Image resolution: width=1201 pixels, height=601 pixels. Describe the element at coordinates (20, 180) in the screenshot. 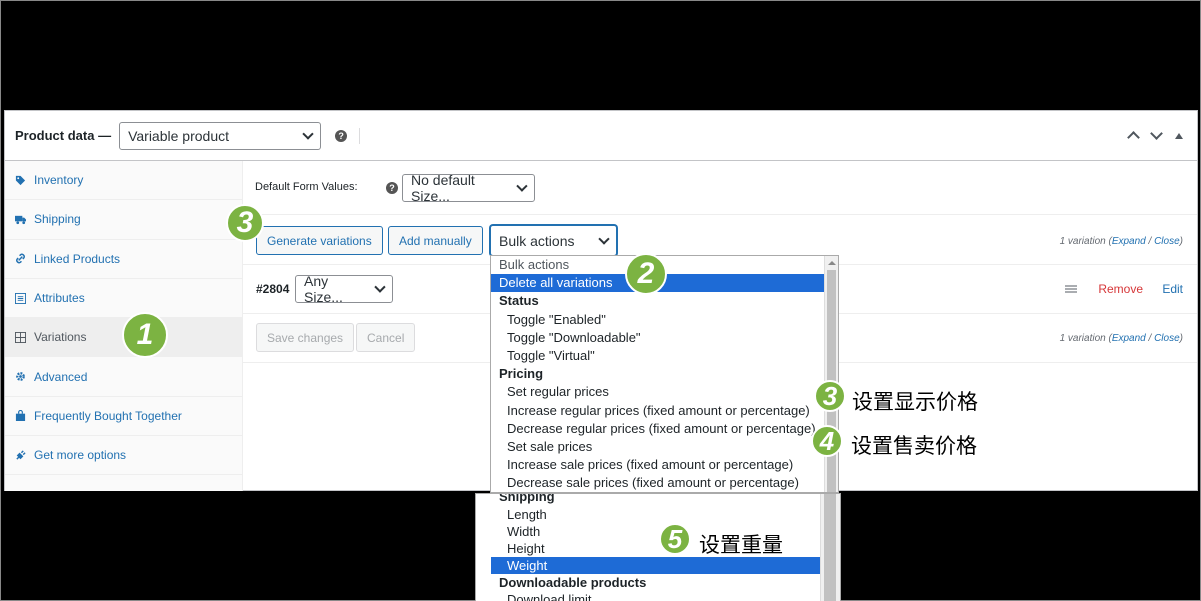

I see `tag-icon` at that location.